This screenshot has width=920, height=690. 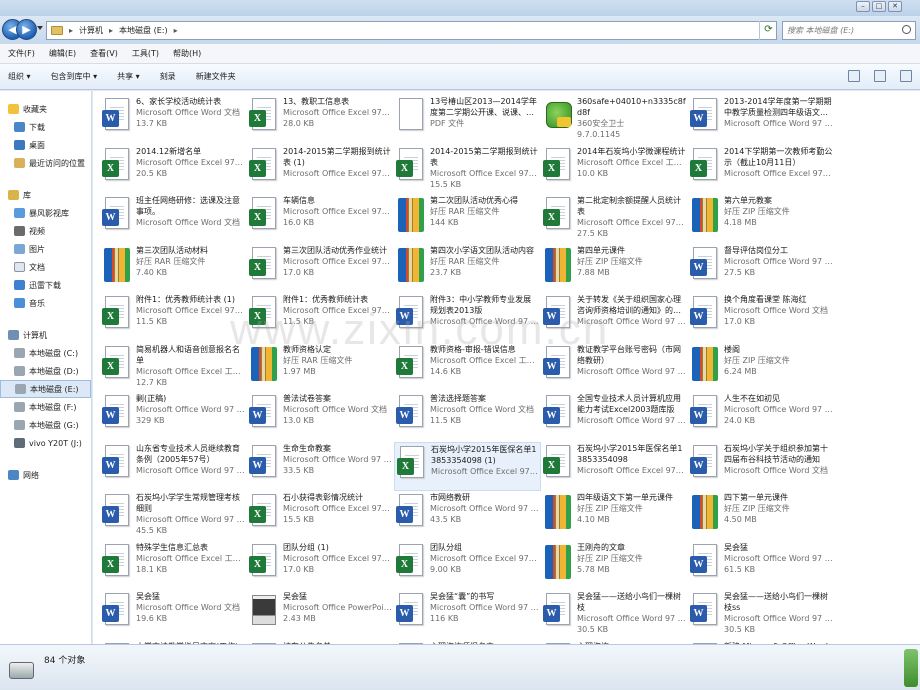 I want to click on sidebar-libraries: 库, so click(x=45, y=195).